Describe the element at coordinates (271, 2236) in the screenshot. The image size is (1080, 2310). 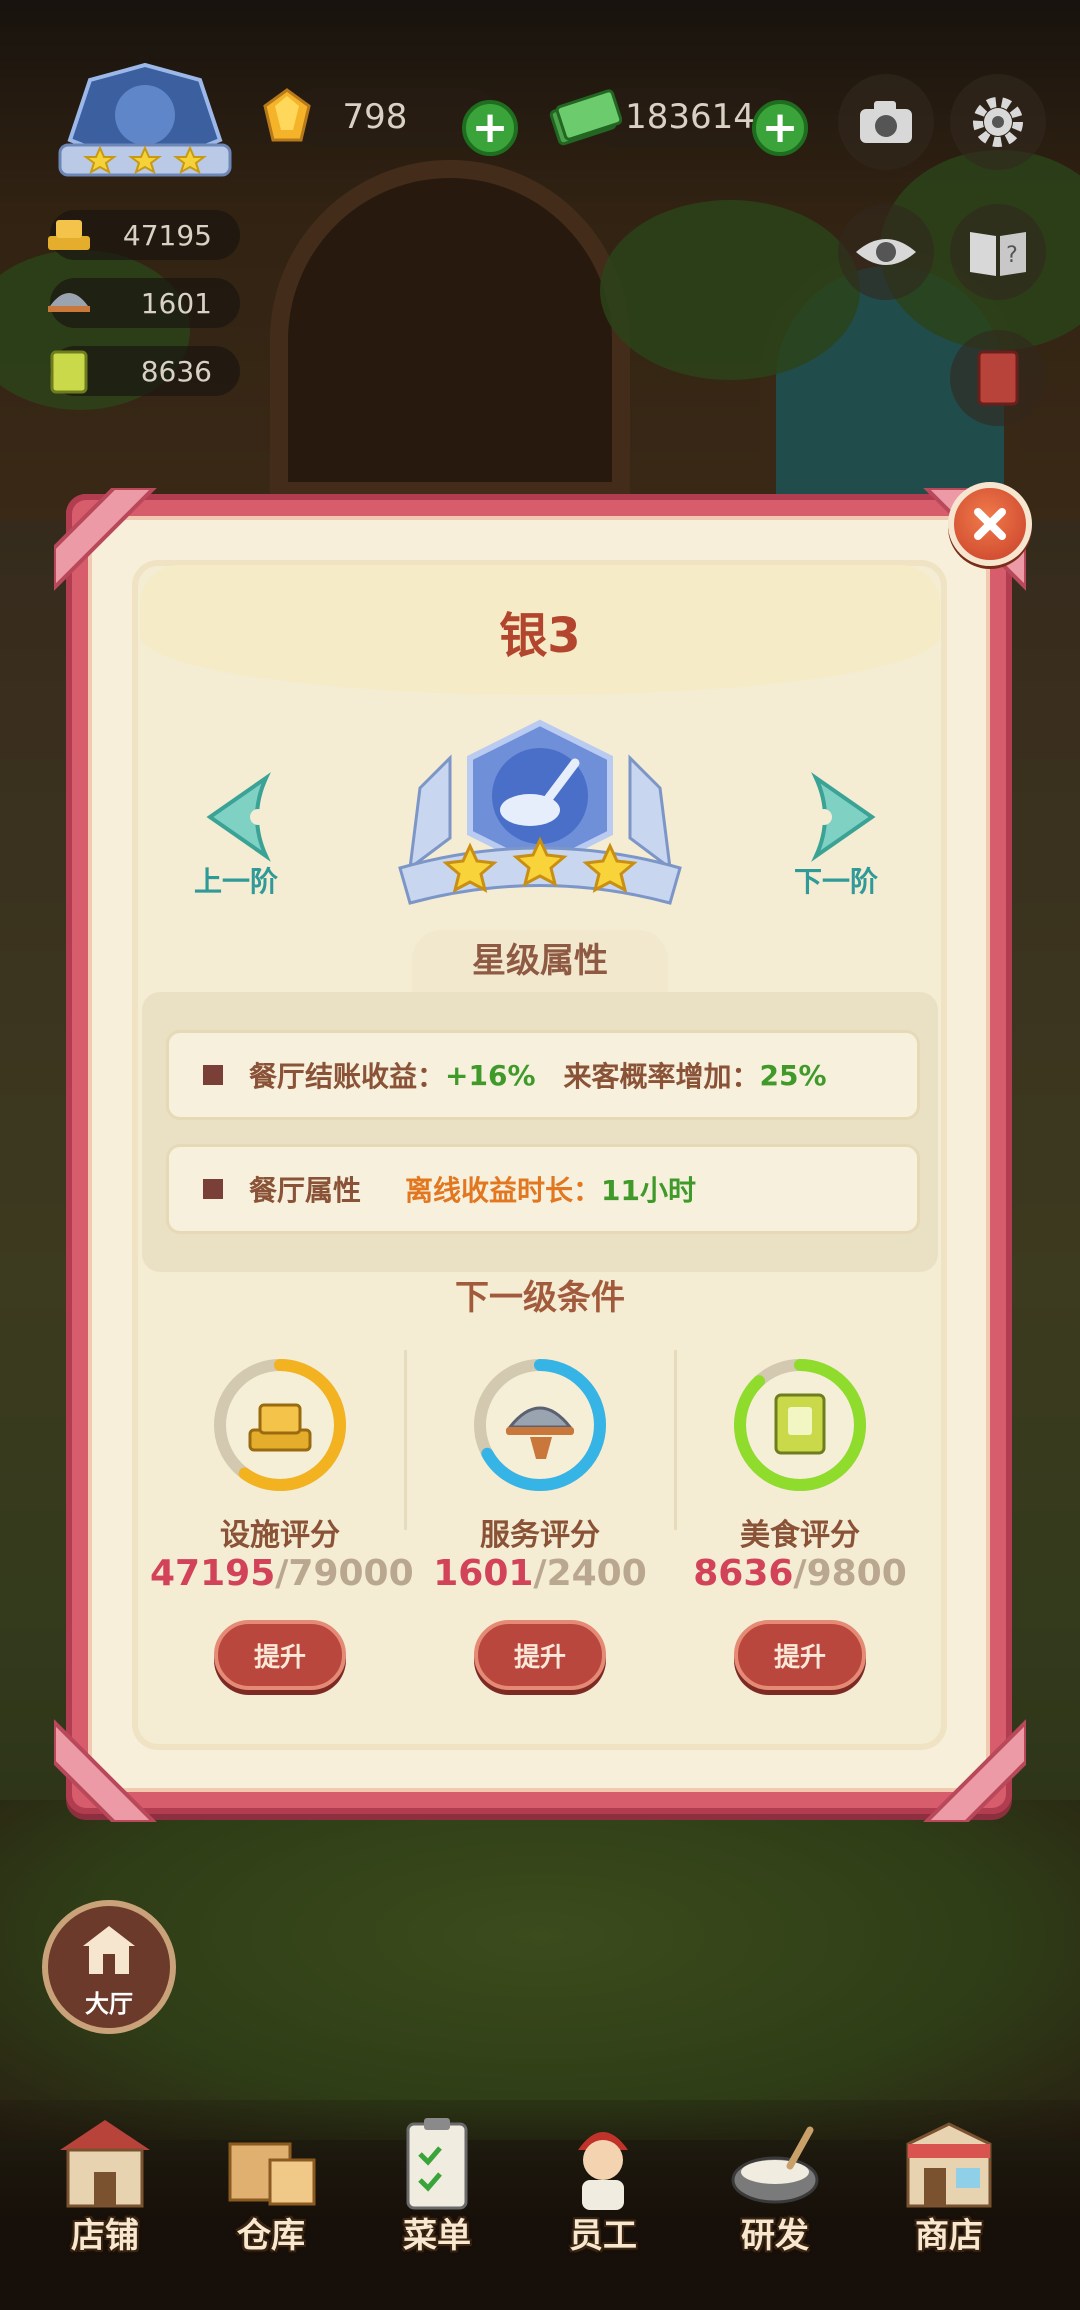
I see `nav-label: 仓库` at that location.